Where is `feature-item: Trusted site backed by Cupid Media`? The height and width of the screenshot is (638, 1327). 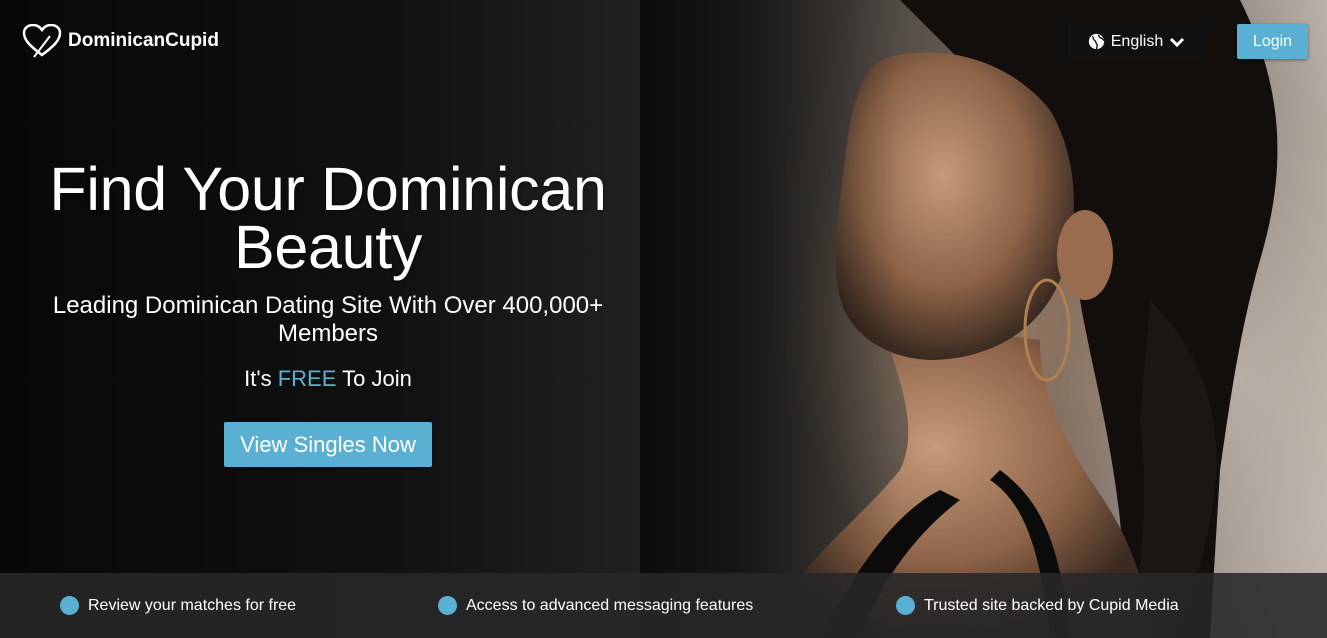 feature-item: Trusted site backed by Cupid Media is located at coordinates (1037, 605).